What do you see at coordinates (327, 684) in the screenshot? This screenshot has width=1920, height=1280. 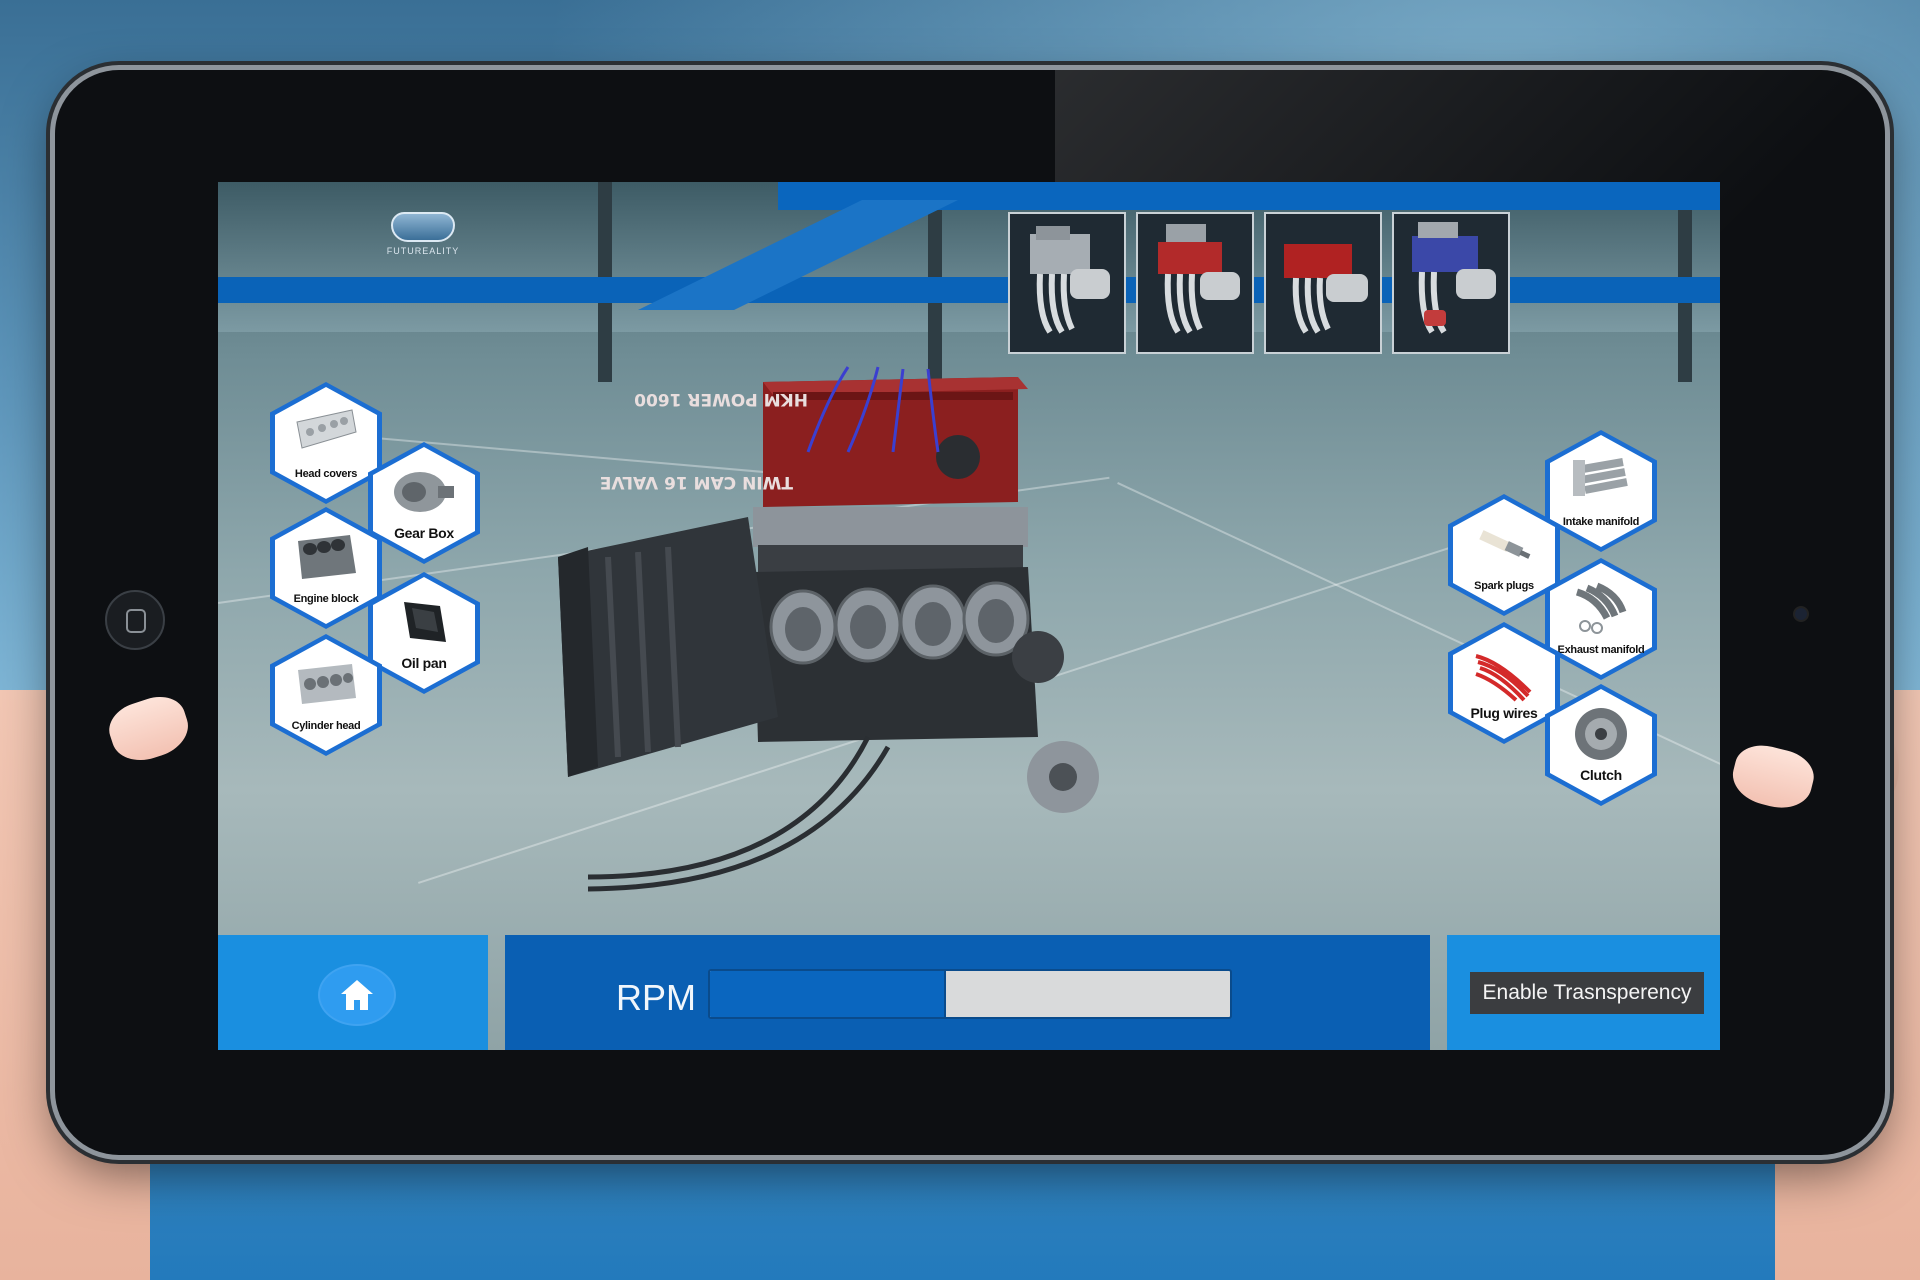 I see `cylinder-head-icon` at bounding box center [327, 684].